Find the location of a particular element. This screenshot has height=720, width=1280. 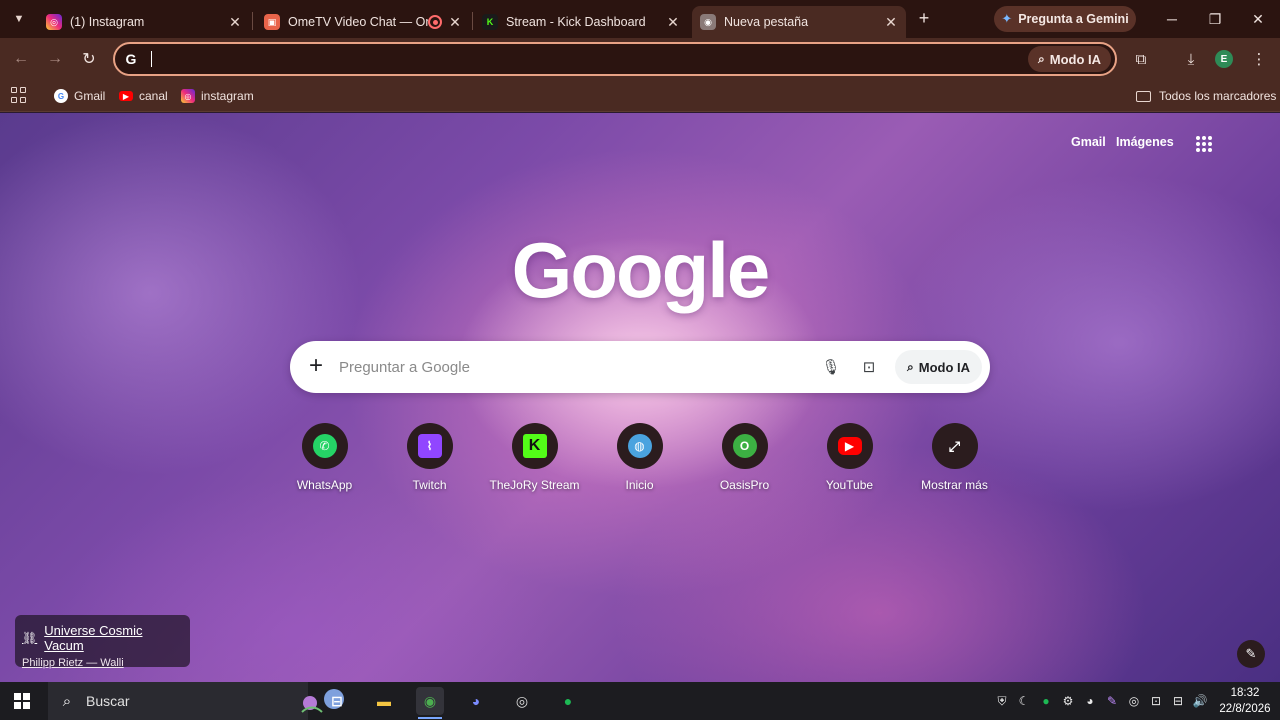

add-attachment-icon: + is located at coordinates (316, 366).